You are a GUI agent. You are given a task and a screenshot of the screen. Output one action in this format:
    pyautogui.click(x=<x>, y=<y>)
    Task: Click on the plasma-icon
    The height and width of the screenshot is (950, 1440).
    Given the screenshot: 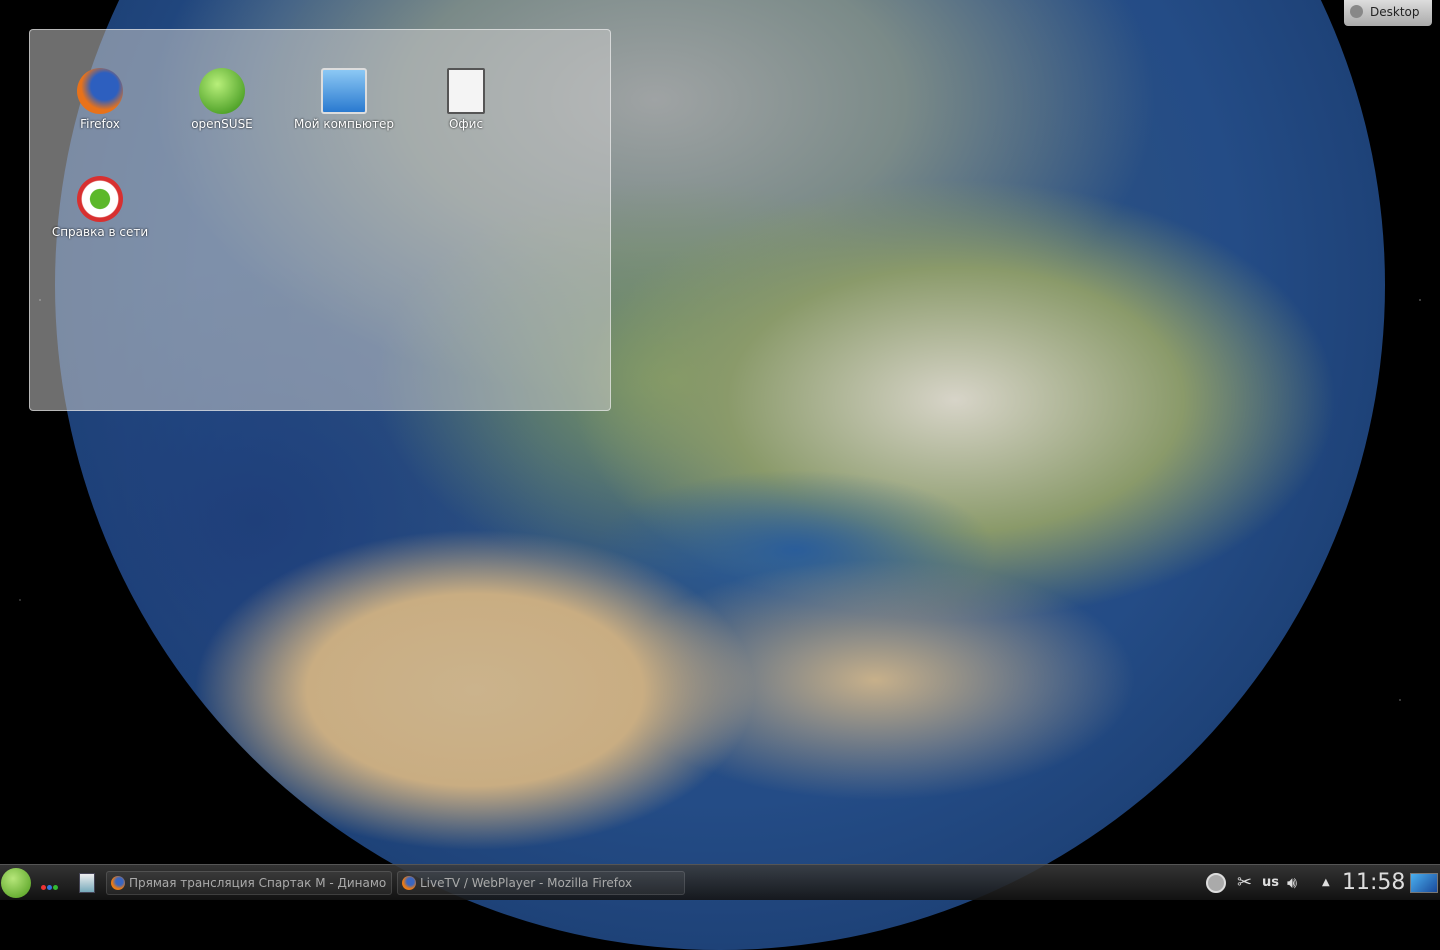 What is the action you would take?
    pyautogui.click(x=1356, y=11)
    